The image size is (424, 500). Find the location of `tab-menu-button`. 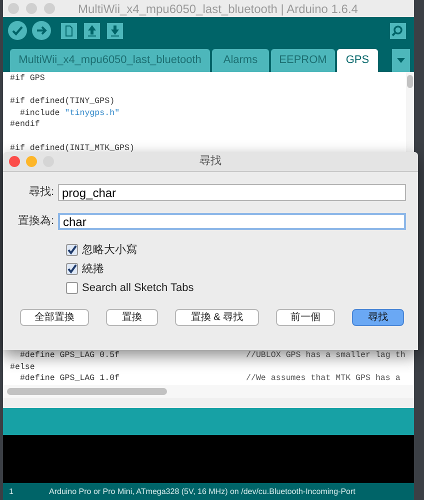

tab-menu-button is located at coordinates (401, 60).